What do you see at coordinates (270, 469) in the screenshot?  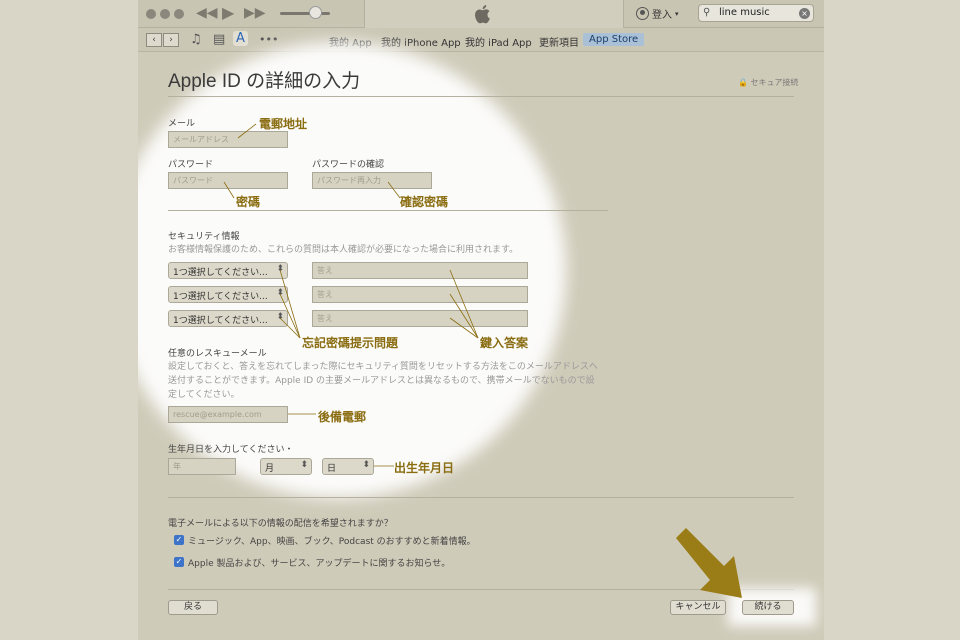 I see `birth-month-value: 月` at bounding box center [270, 469].